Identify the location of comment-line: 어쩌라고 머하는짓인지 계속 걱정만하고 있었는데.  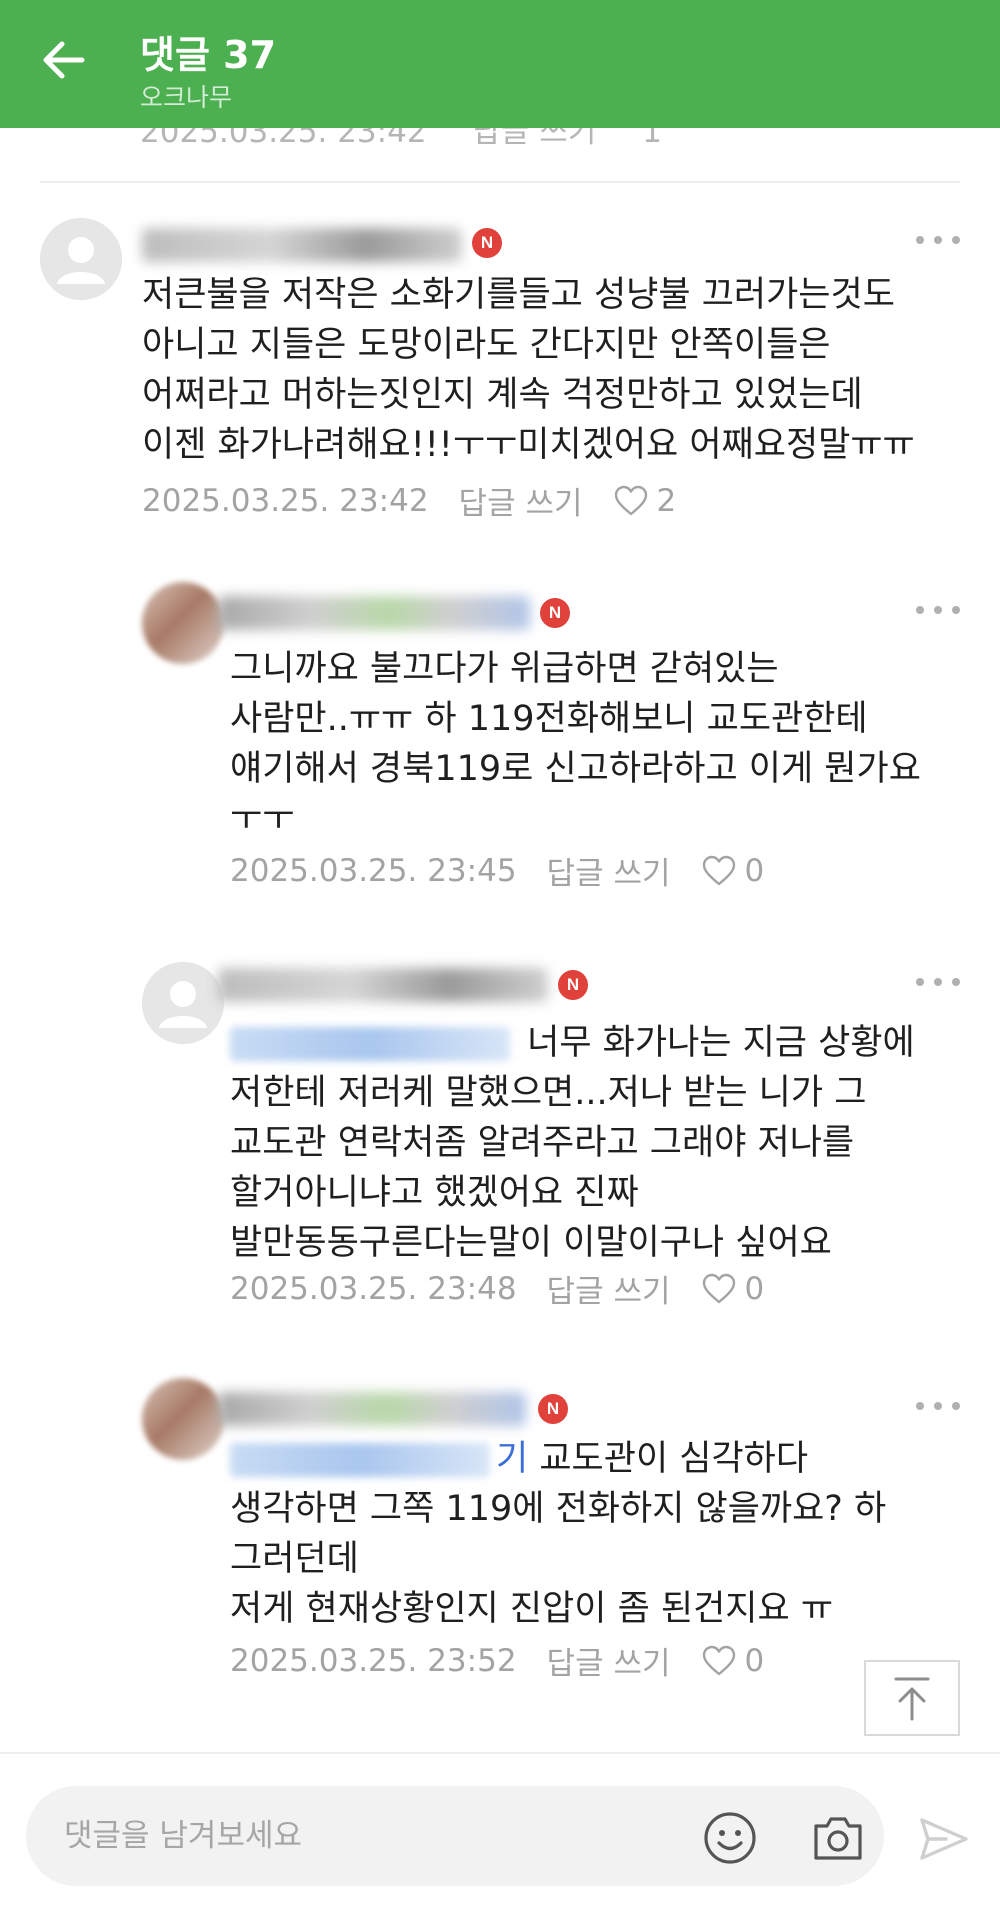
(502, 395).